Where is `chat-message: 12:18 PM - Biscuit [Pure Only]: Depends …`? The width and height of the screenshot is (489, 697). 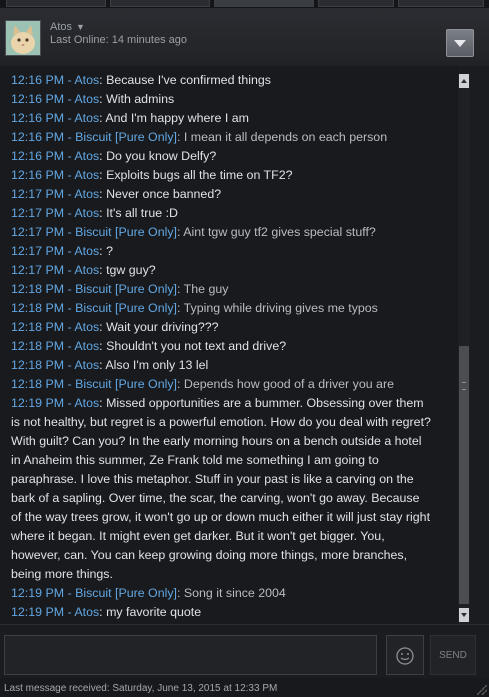 chat-message: 12:18 PM - Biscuit [Pure Only]: Depends … is located at coordinates (215, 384).